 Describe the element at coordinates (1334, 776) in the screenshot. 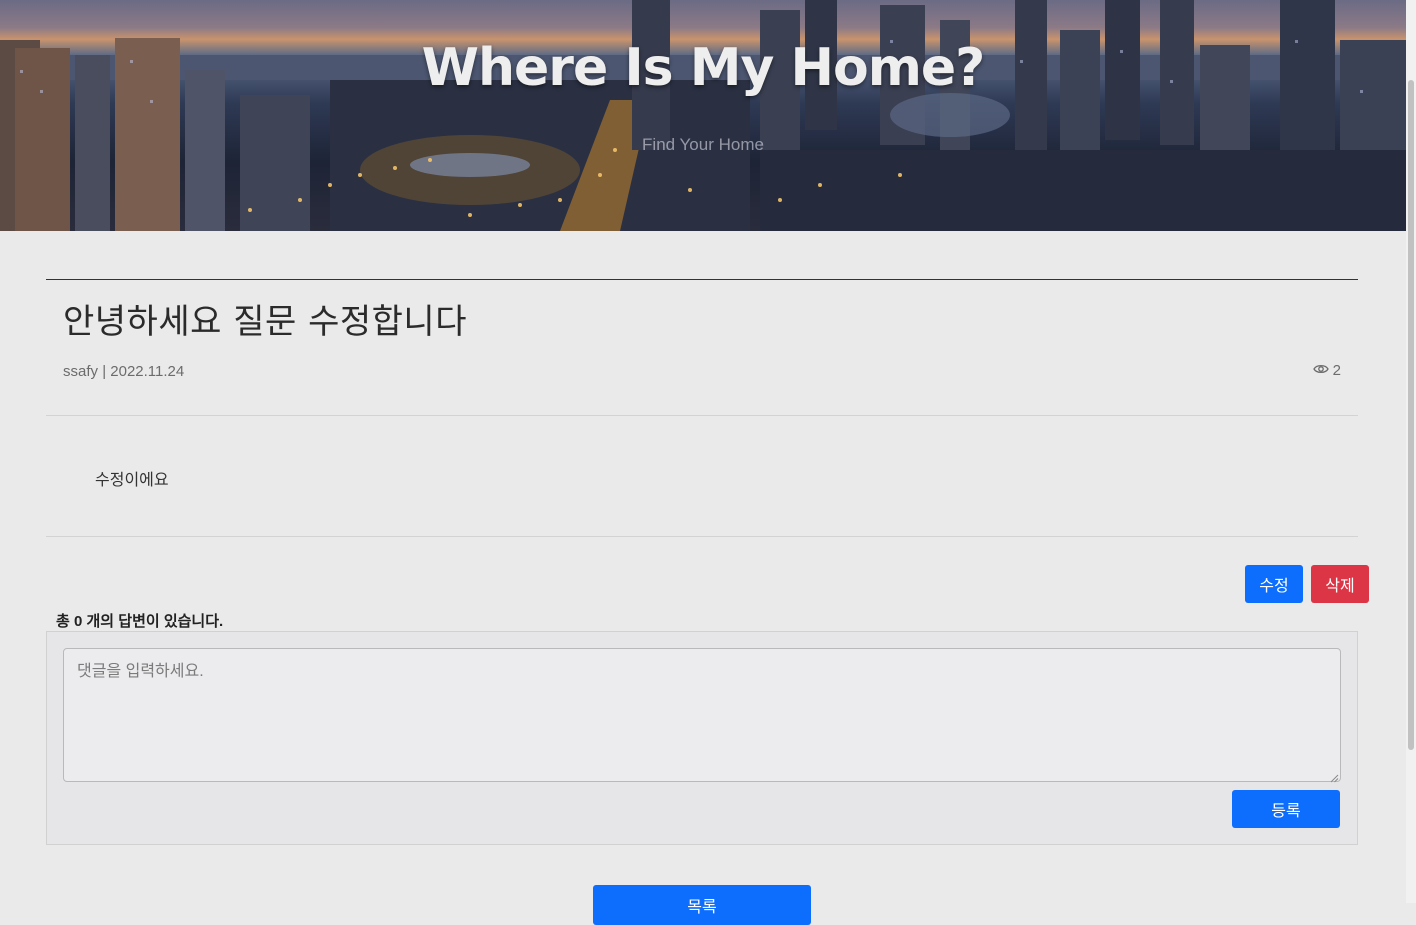

I see `resize-handle-icon` at that location.